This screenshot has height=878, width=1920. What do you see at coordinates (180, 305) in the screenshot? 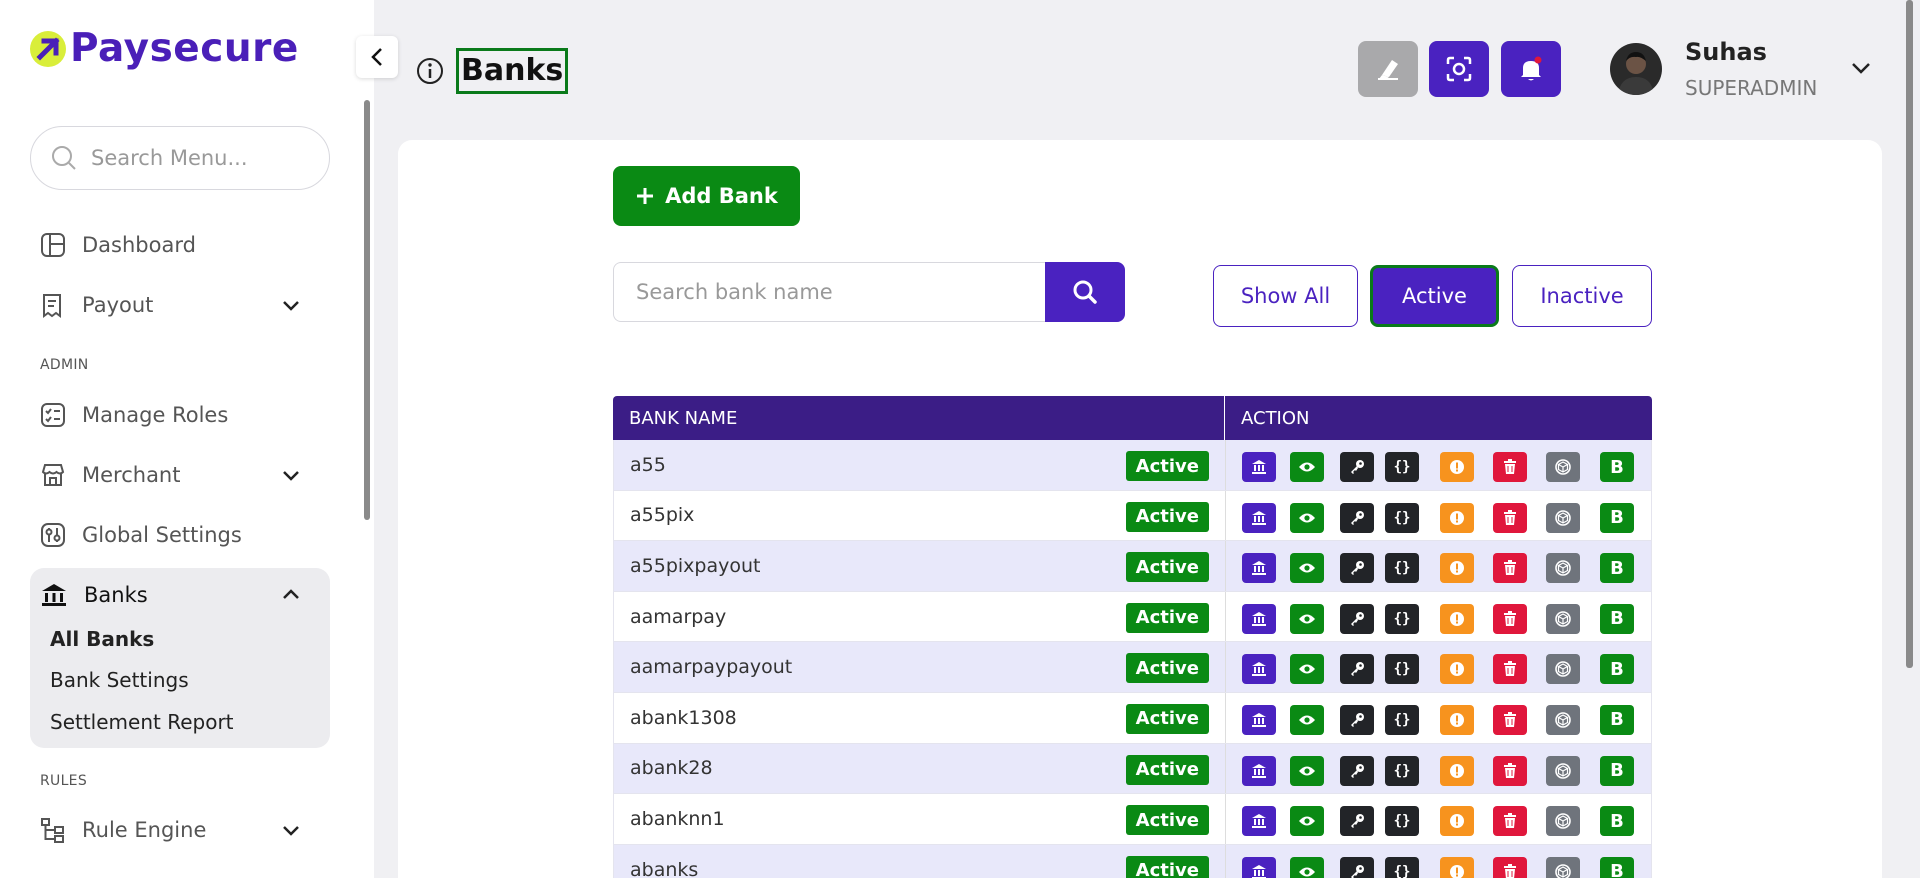
I see `sidebar-item-payout: Payout` at bounding box center [180, 305].